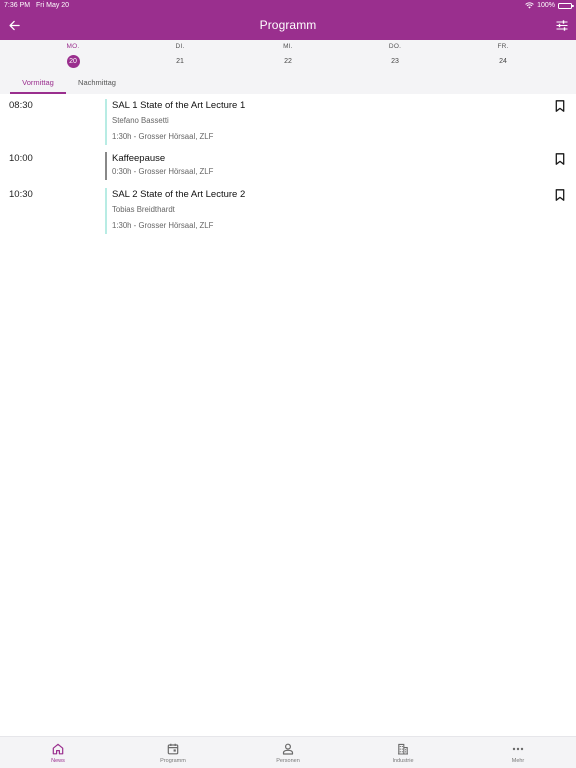  I want to click on day-number: 24, so click(503, 61).